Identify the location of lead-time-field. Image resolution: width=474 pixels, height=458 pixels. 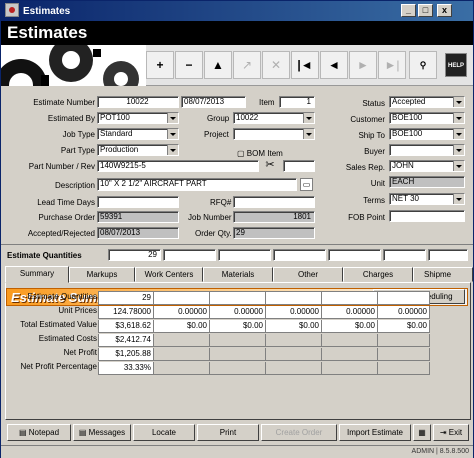
(138, 202).